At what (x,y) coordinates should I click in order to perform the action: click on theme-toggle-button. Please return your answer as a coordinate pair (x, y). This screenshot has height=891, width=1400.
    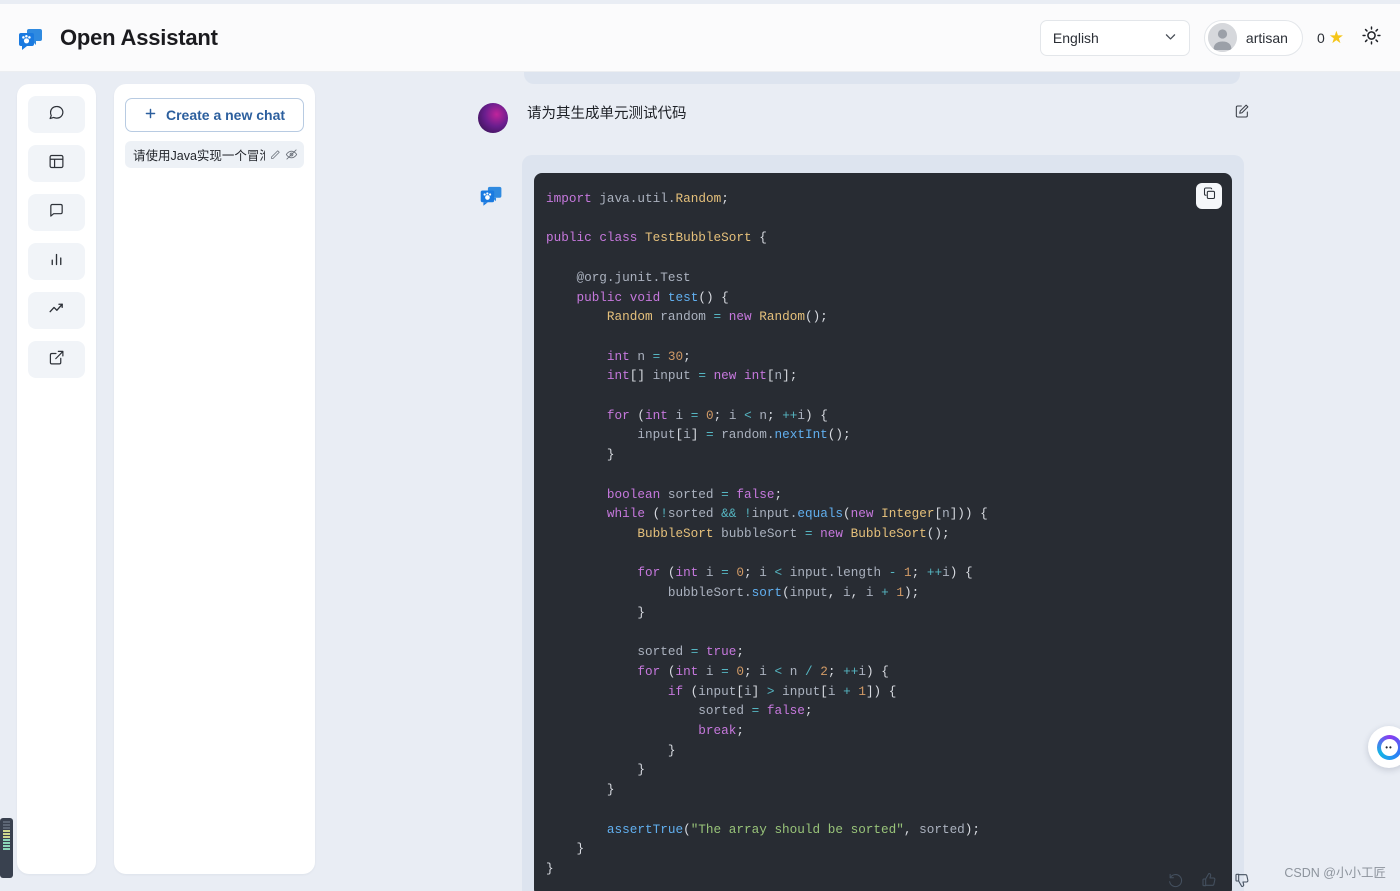
    Looking at the image, I should click on (1371, 38).